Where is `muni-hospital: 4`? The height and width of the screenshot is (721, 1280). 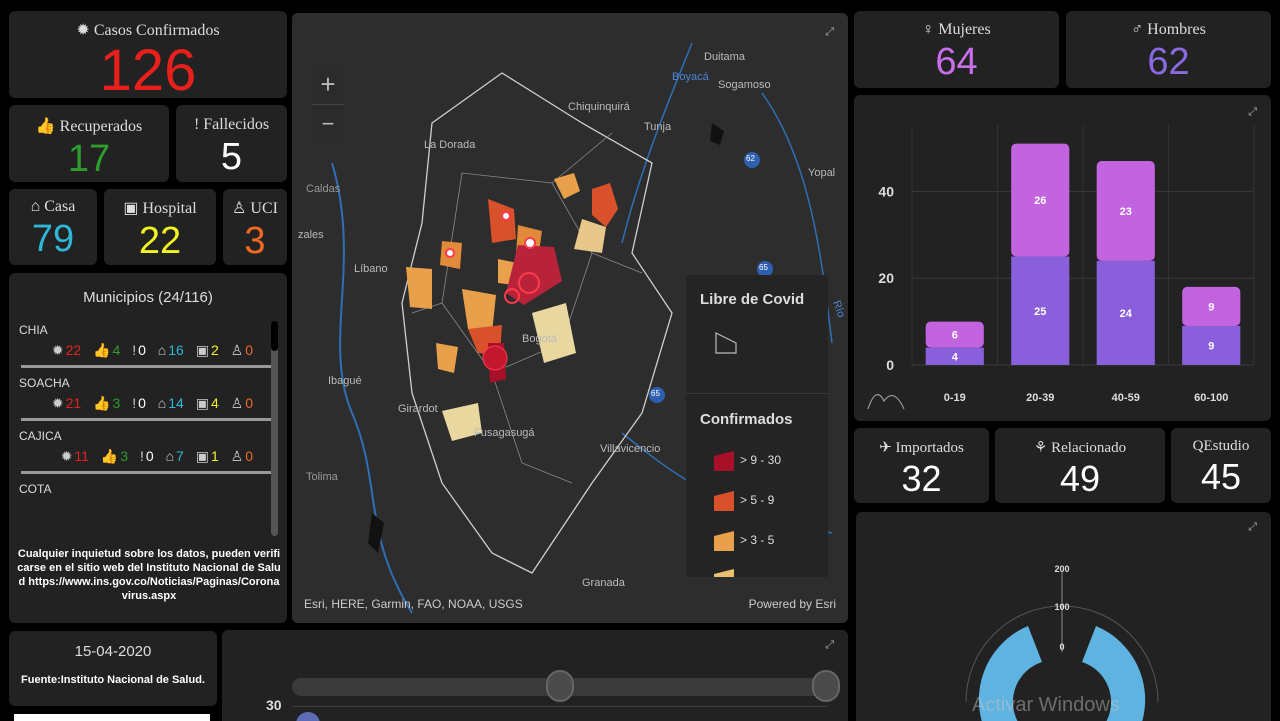
muni-hospital: 4 is located at coordinates (214, 403).